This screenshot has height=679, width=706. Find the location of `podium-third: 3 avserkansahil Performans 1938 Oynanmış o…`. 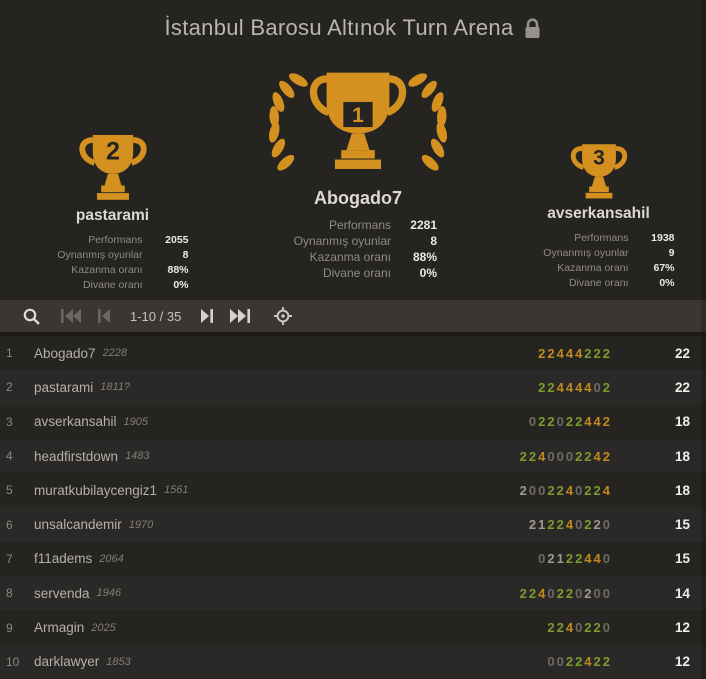

podium-third: 3 avserkansahil Performans 1938 Oynanmış o… is located at coordinates (598, 178).